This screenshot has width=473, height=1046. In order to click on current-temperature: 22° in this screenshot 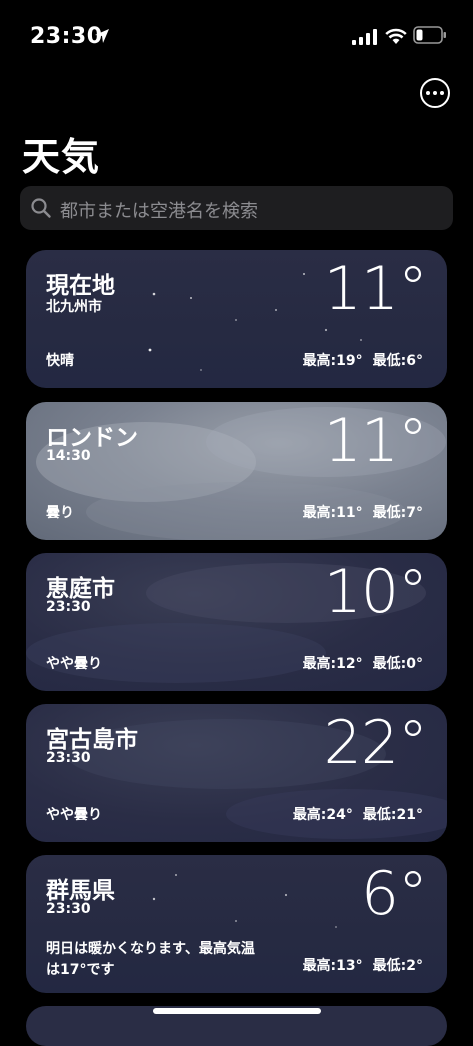, I will do `click(375, 743)`.